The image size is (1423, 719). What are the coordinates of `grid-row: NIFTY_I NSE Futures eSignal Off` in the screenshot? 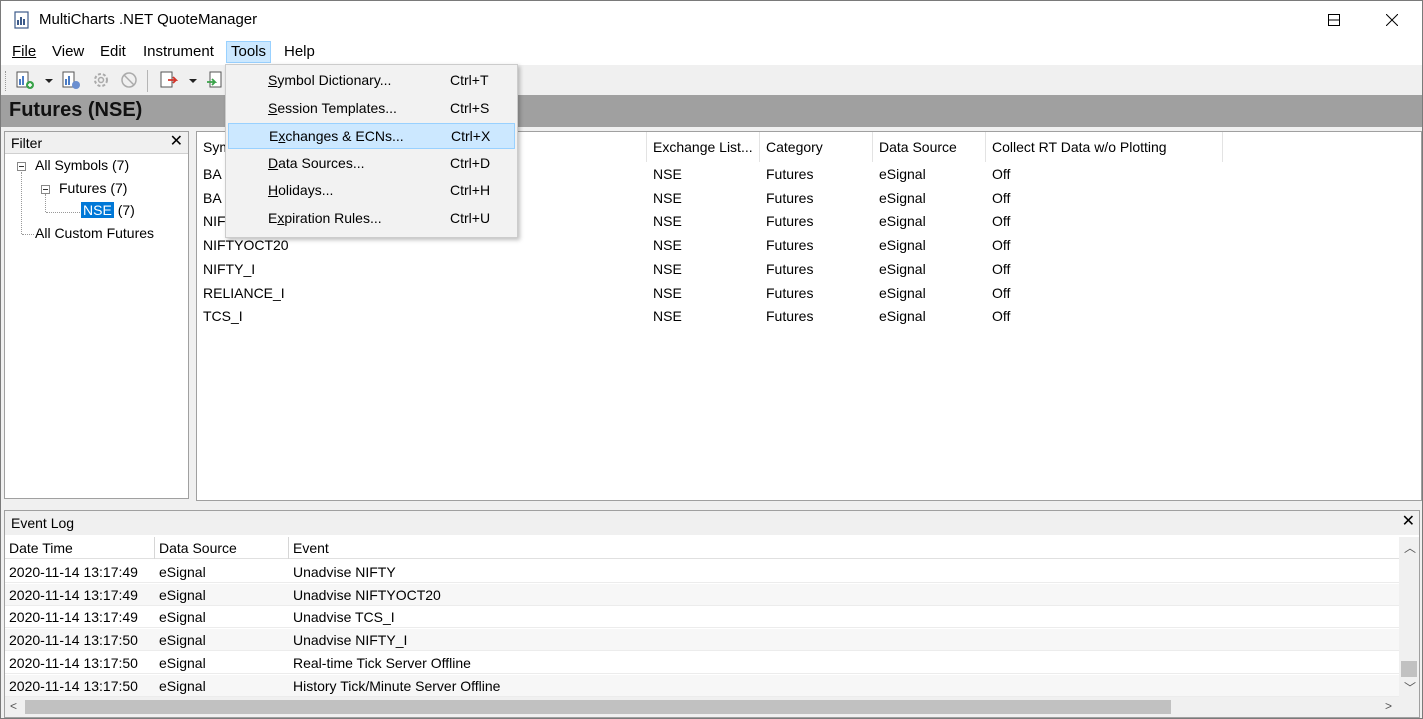 It's located at (809, 269).